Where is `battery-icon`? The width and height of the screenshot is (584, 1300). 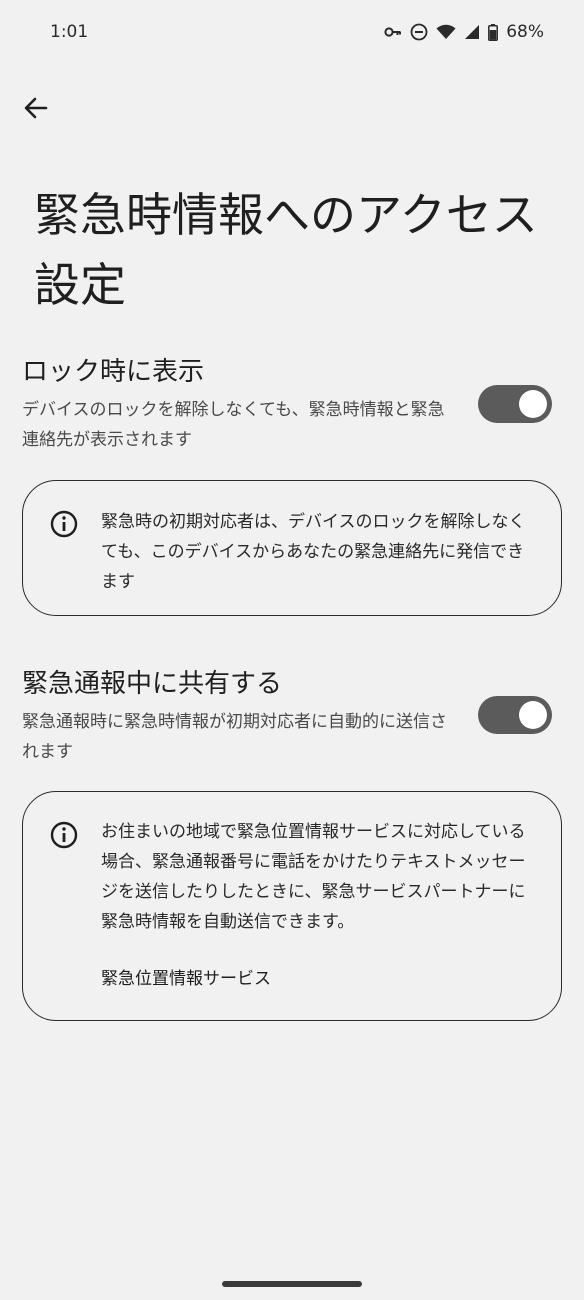
battery-icon is located at coordinates (493, 32).